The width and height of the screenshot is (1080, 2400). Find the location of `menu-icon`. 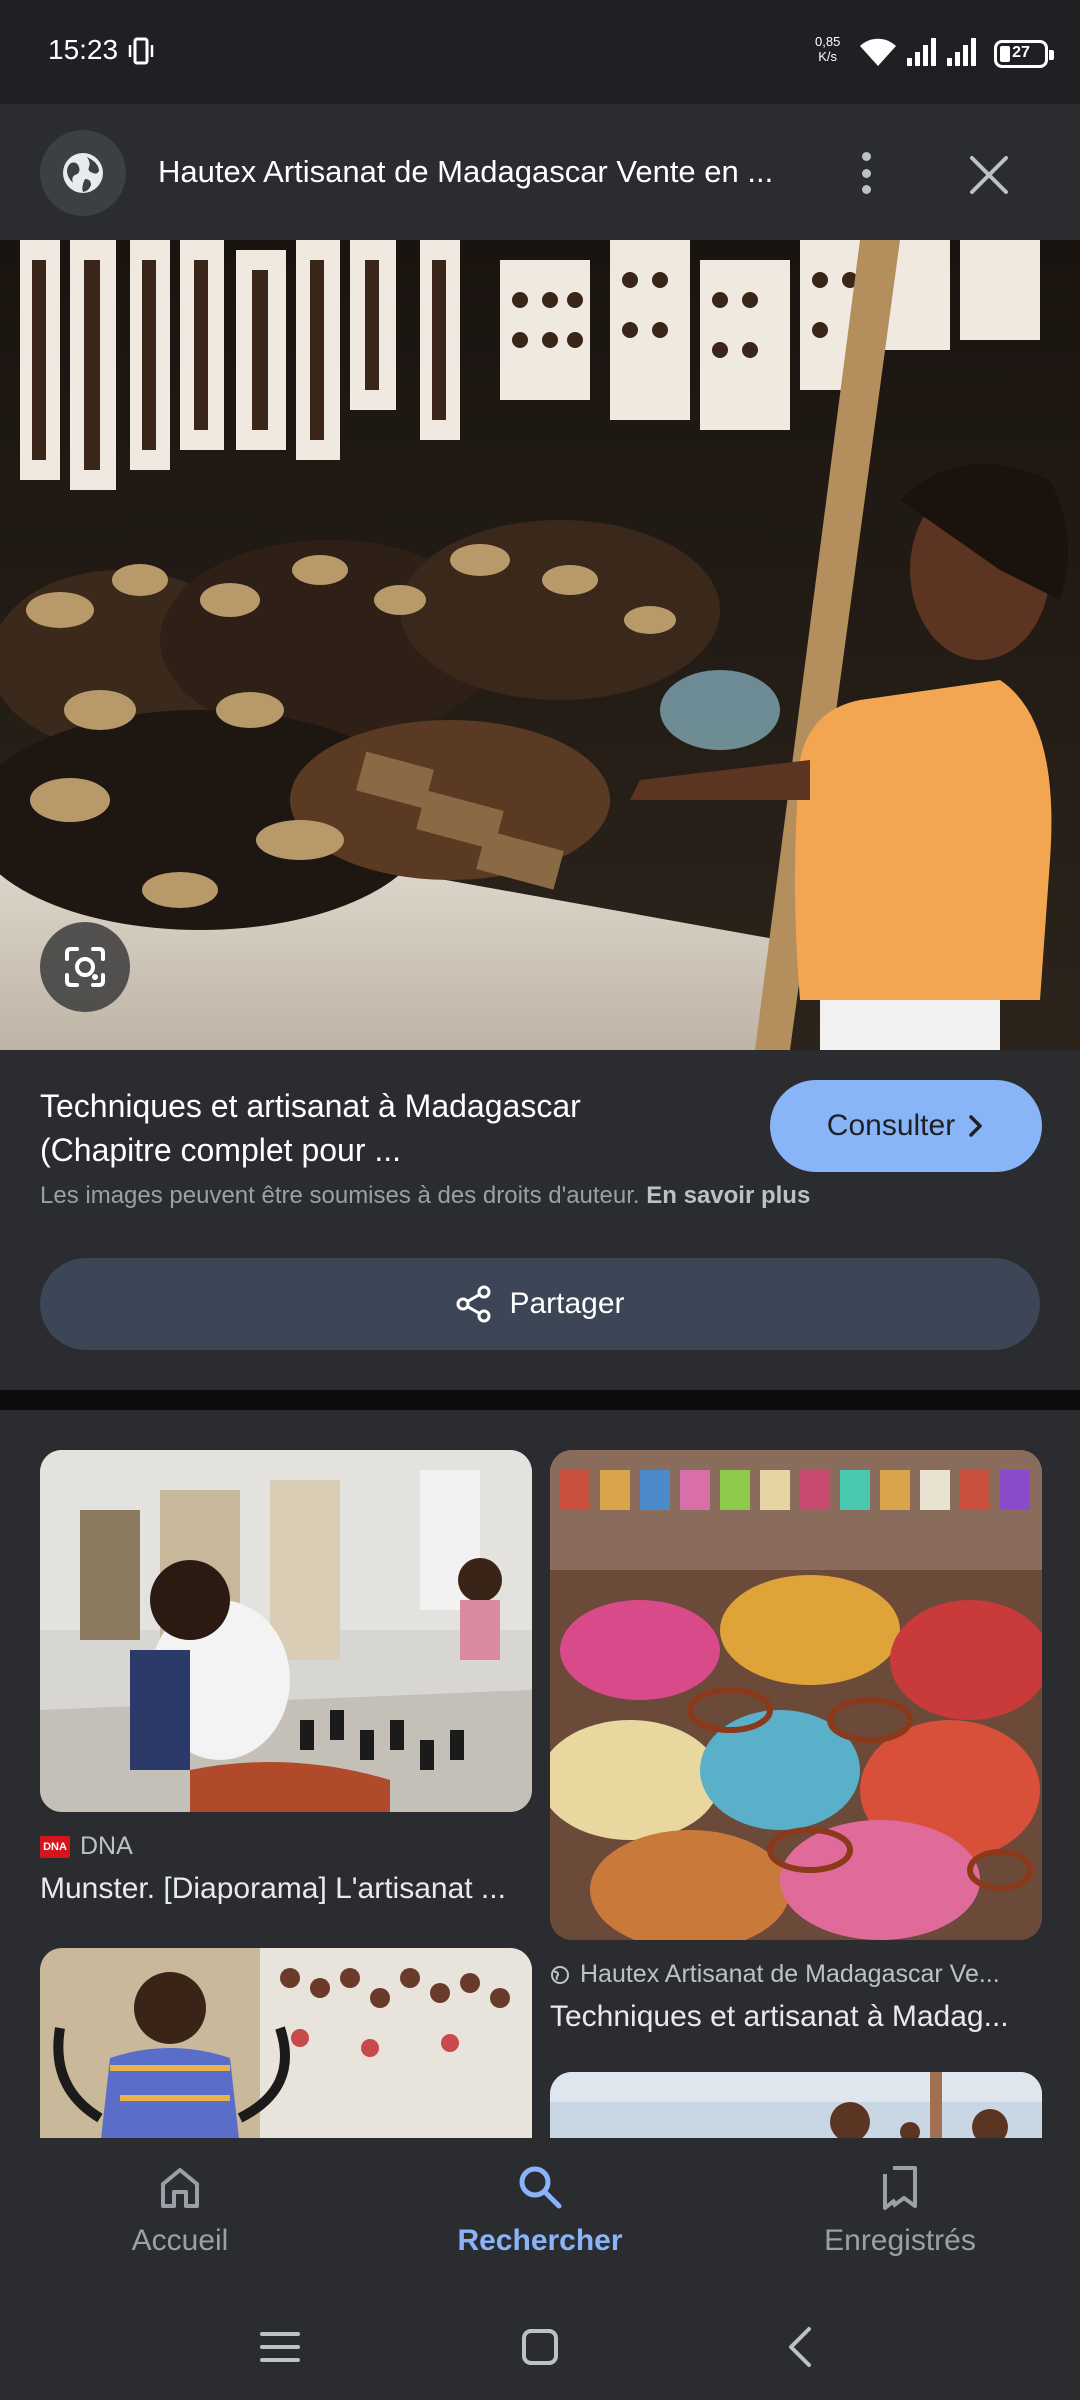

menu-icon is located at coordinates (280, 2347).